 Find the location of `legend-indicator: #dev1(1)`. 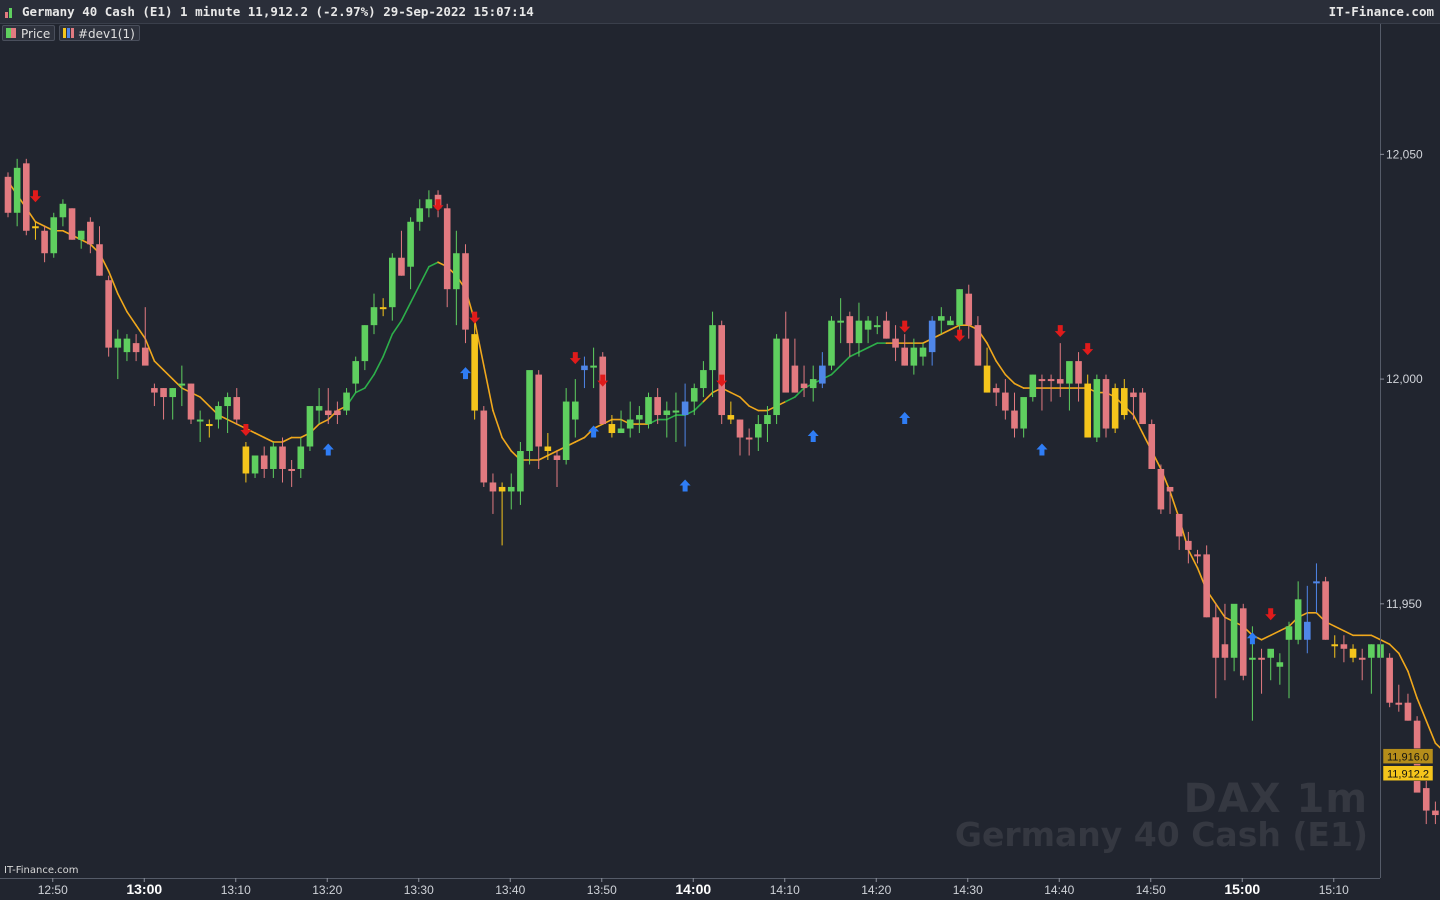

legend-indicator: #dev1(1) is located at coordinates (99, 33).